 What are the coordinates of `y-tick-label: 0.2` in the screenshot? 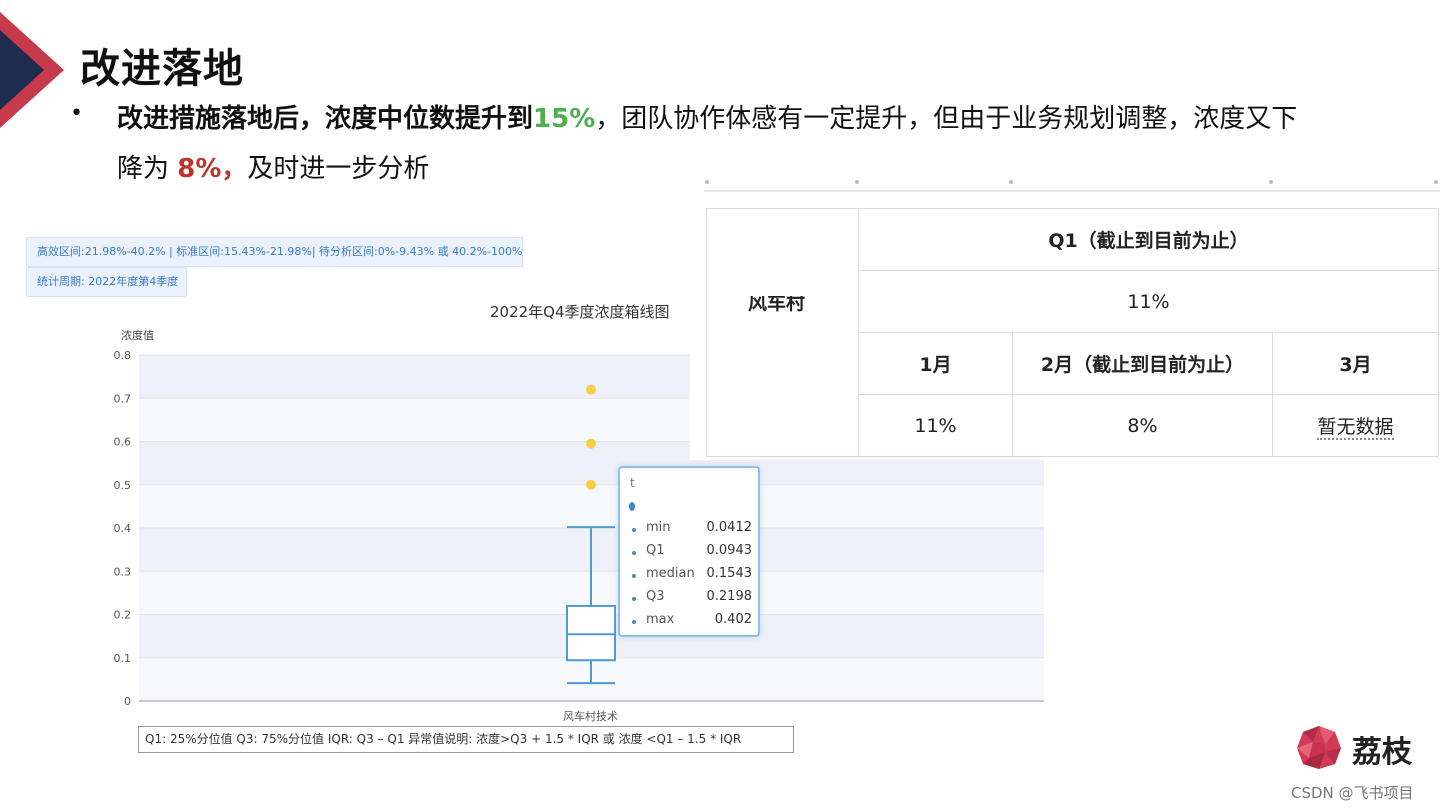 It's located at (123, 615).